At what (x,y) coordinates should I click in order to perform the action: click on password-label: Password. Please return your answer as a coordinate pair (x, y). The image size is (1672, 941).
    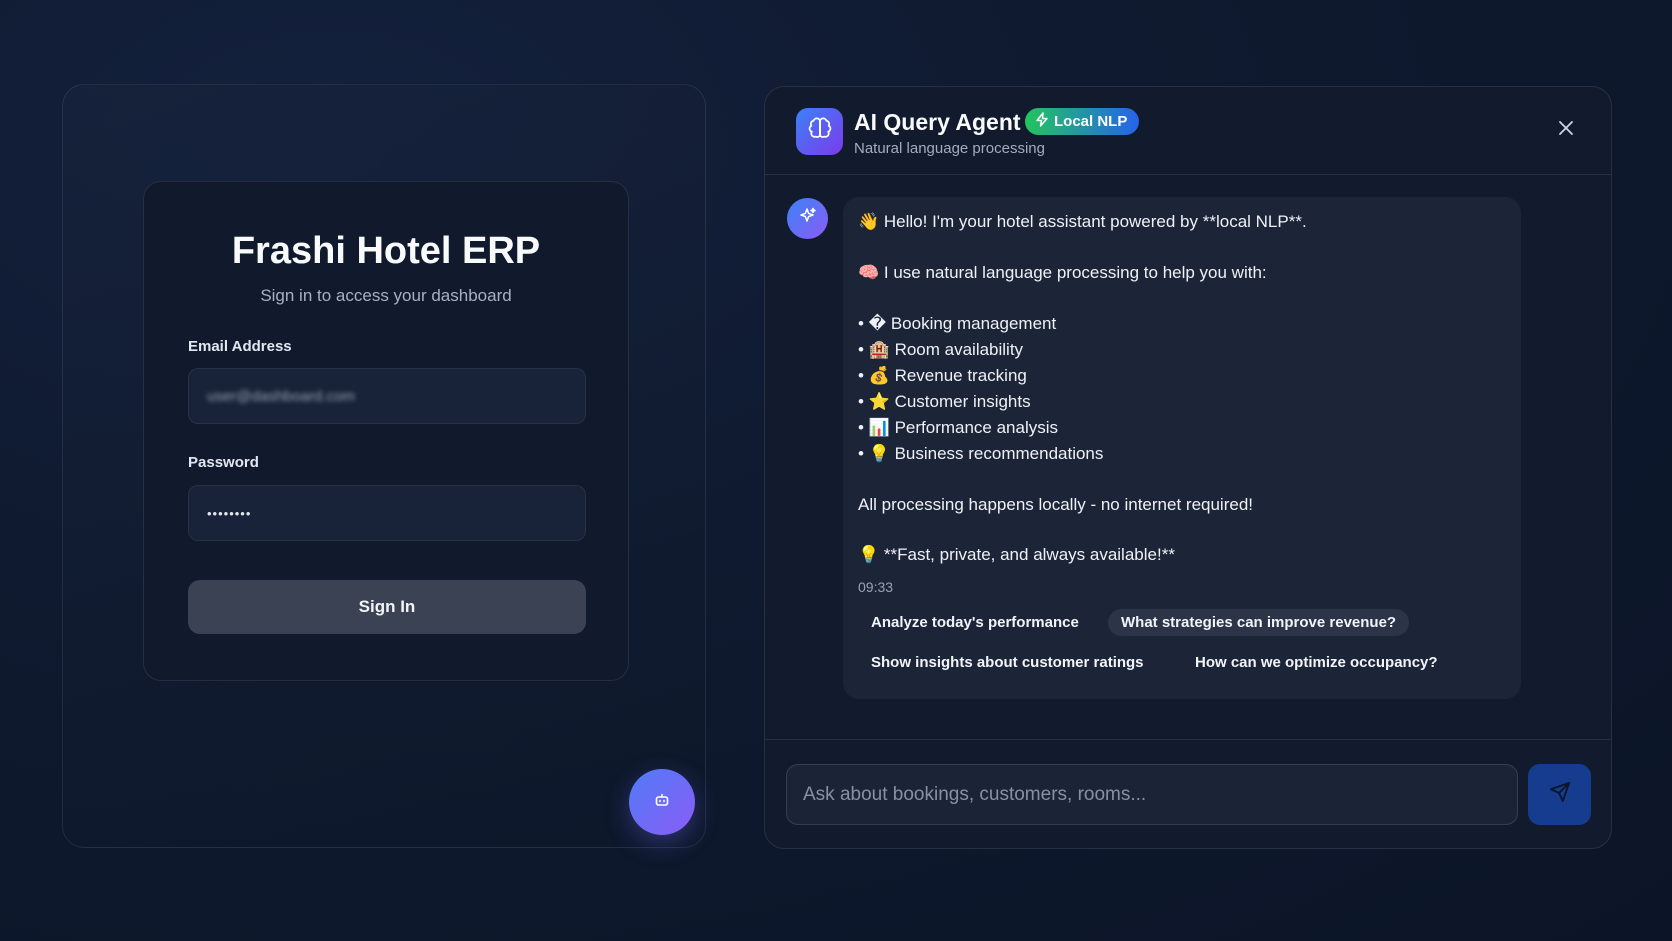
    Looking at the image, I should click on (223, 462).